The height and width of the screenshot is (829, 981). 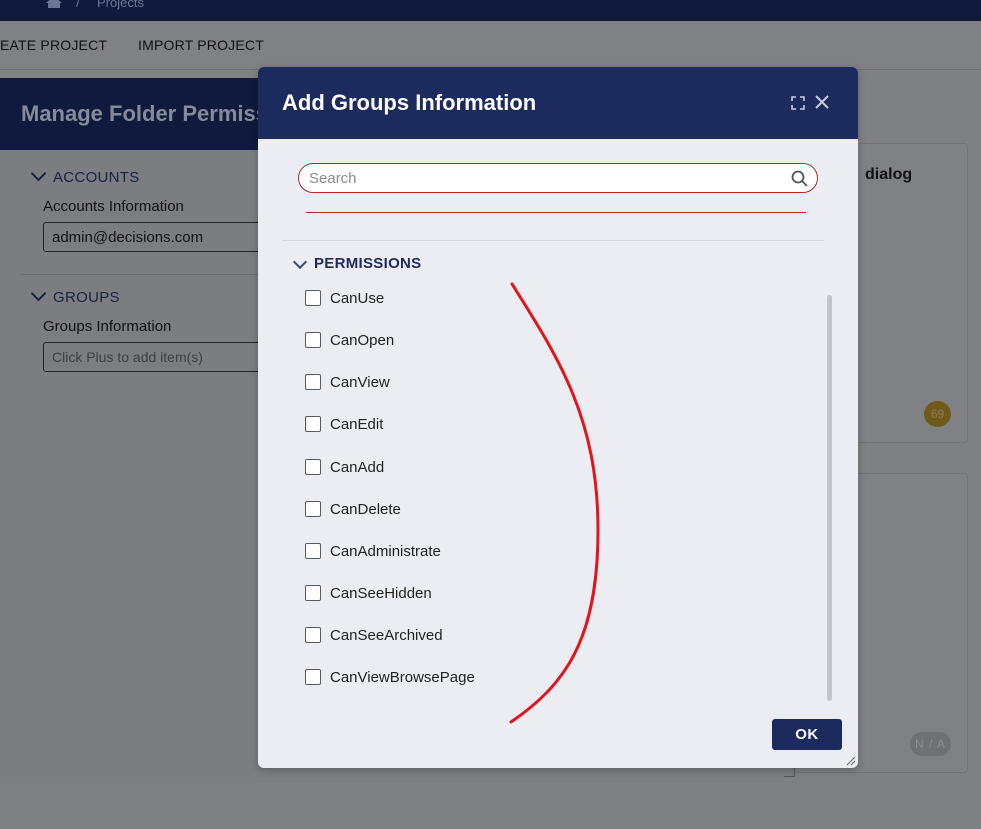 What do you see at coordinates (120, 5) in the screenshot?
I see `breadcrumb-projects: Projects` at bounding box center [120, 5].